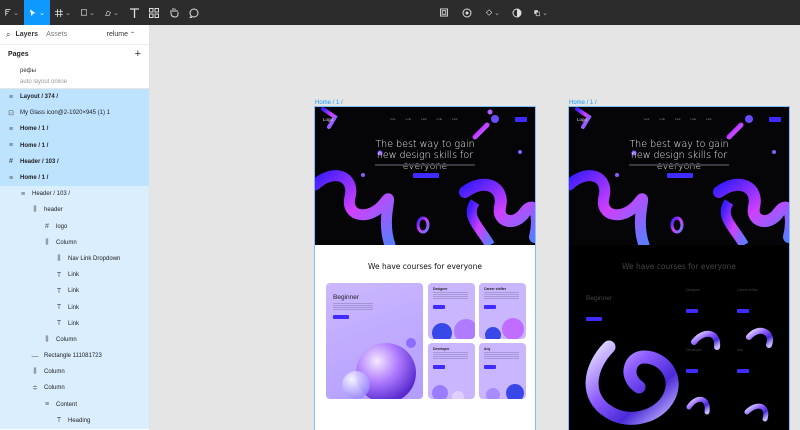 The width and height of the screenshot is (800, 430). I want to click on layer-label: Nav Link Dropdown, so click(94, 258).